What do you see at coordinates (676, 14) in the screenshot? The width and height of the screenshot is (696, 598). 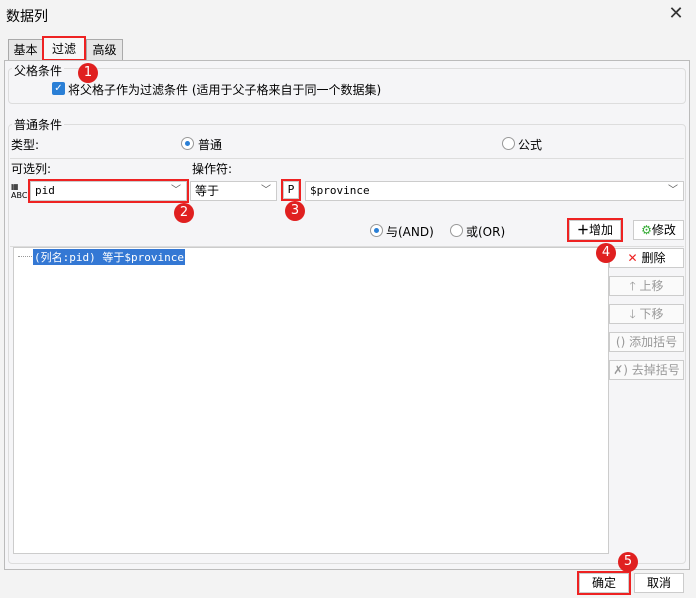 I see `close-icon: ✕` at bounding box center [676, 14].